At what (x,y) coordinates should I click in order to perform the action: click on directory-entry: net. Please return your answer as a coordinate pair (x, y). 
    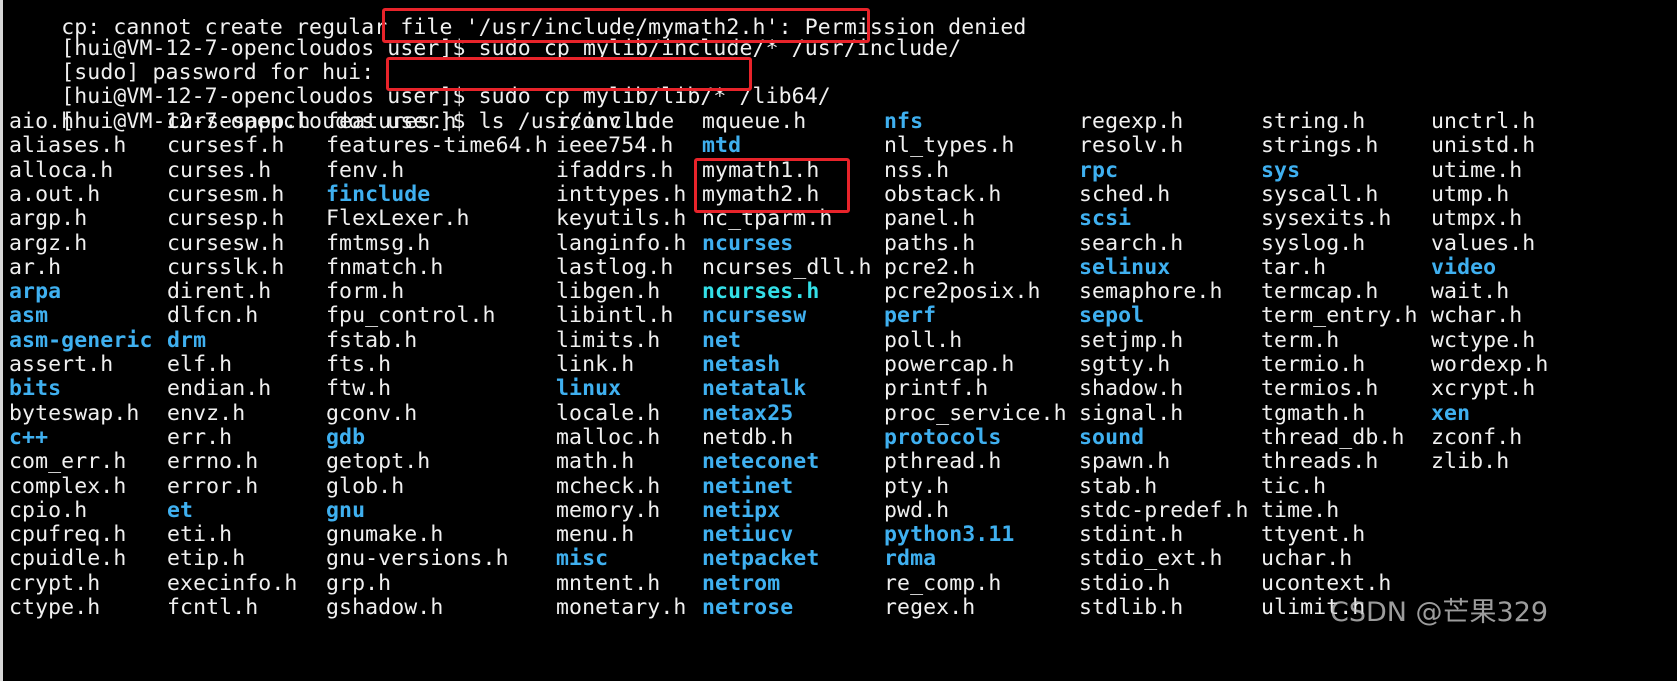
    Looking at the image, I should click on (722, 340).